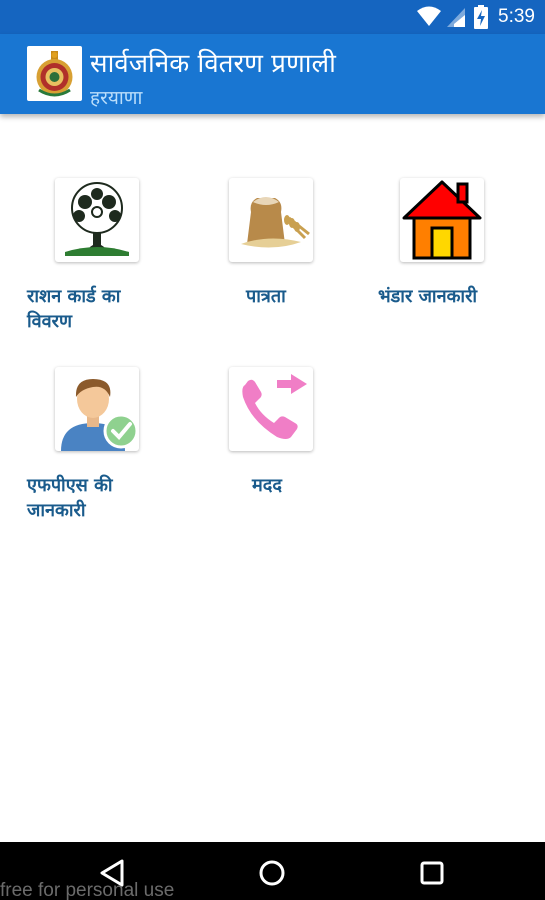  What do you see at coordinates (481, 17) in the screenshot?
I see `battery-charging-icon` at bounding box center [481, 17].